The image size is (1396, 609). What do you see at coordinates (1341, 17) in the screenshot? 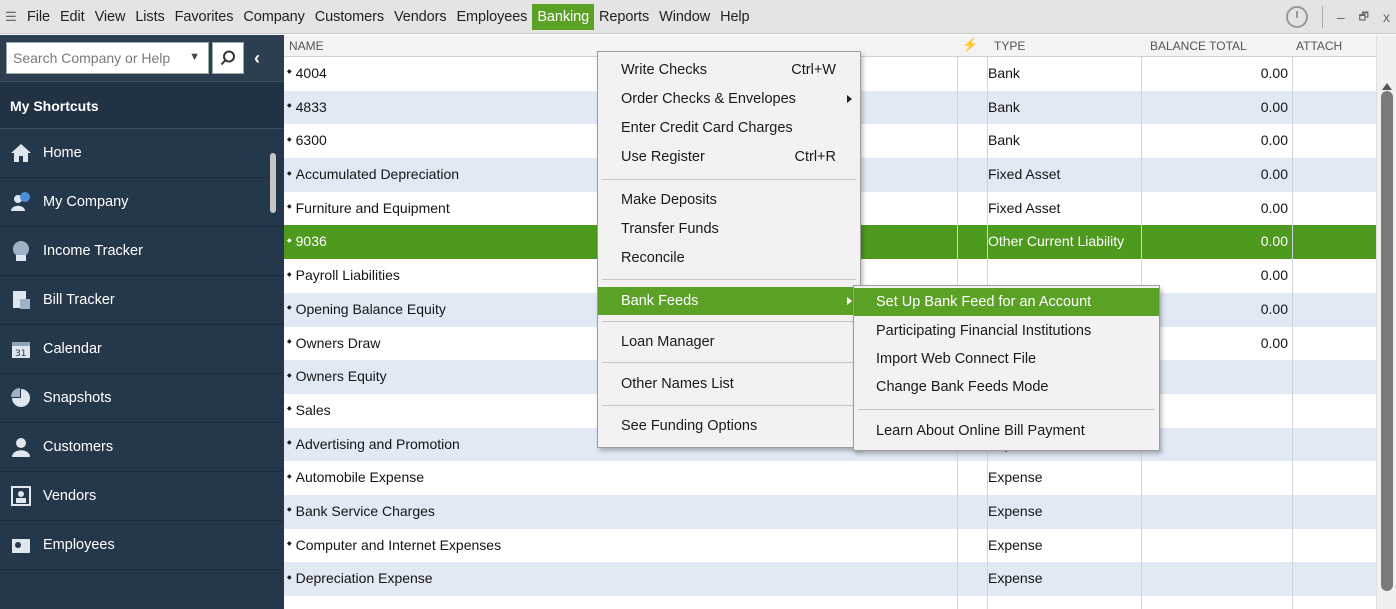
I see `minimize-button: ‒` at bounding box center [1341, 17].